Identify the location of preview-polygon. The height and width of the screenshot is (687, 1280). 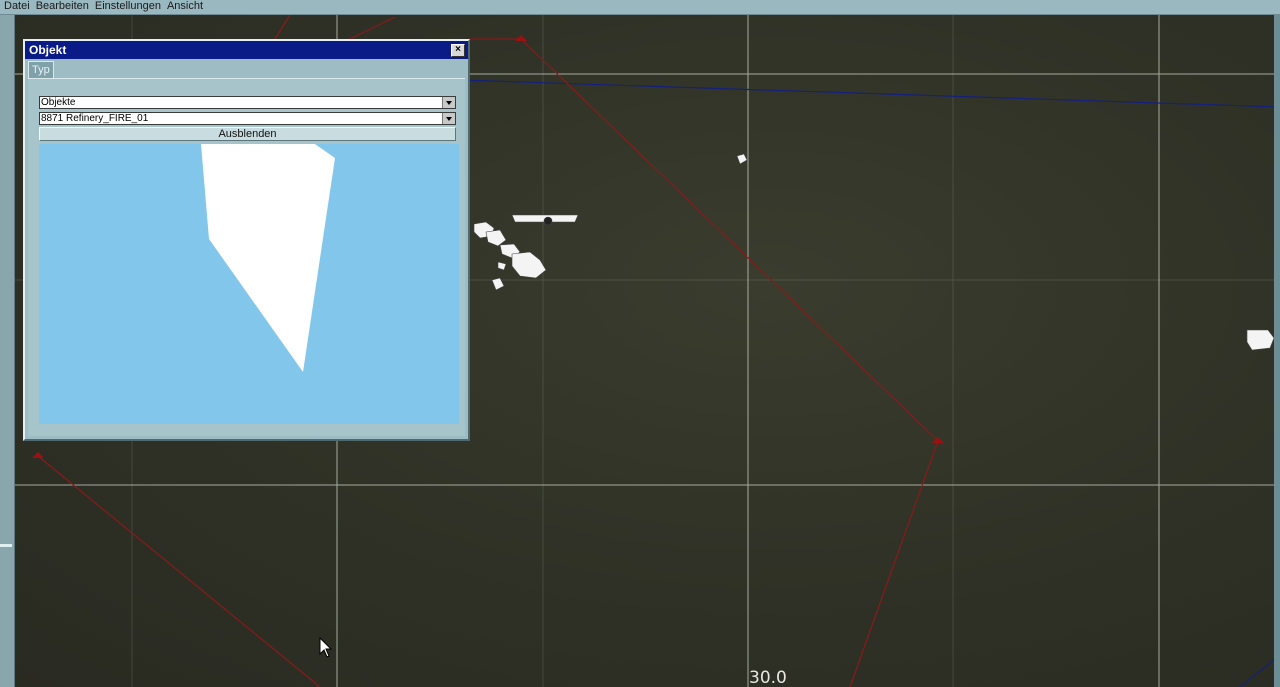
(268, 258).